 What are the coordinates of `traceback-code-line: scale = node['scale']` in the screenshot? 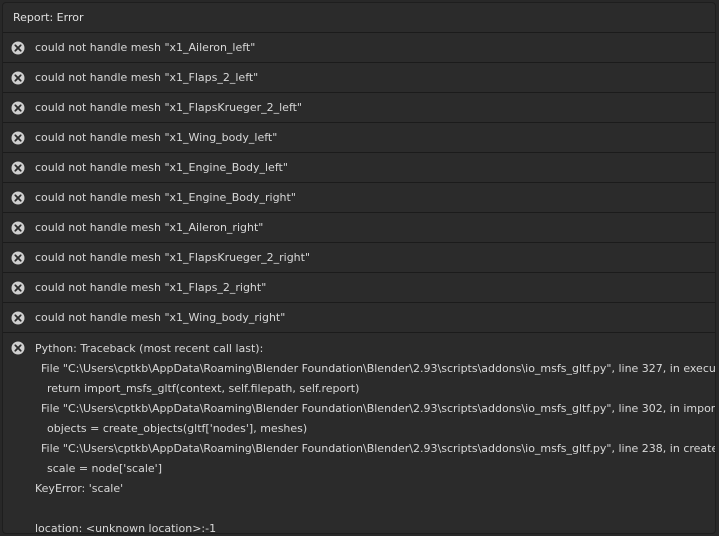 It's located at (104, 468).